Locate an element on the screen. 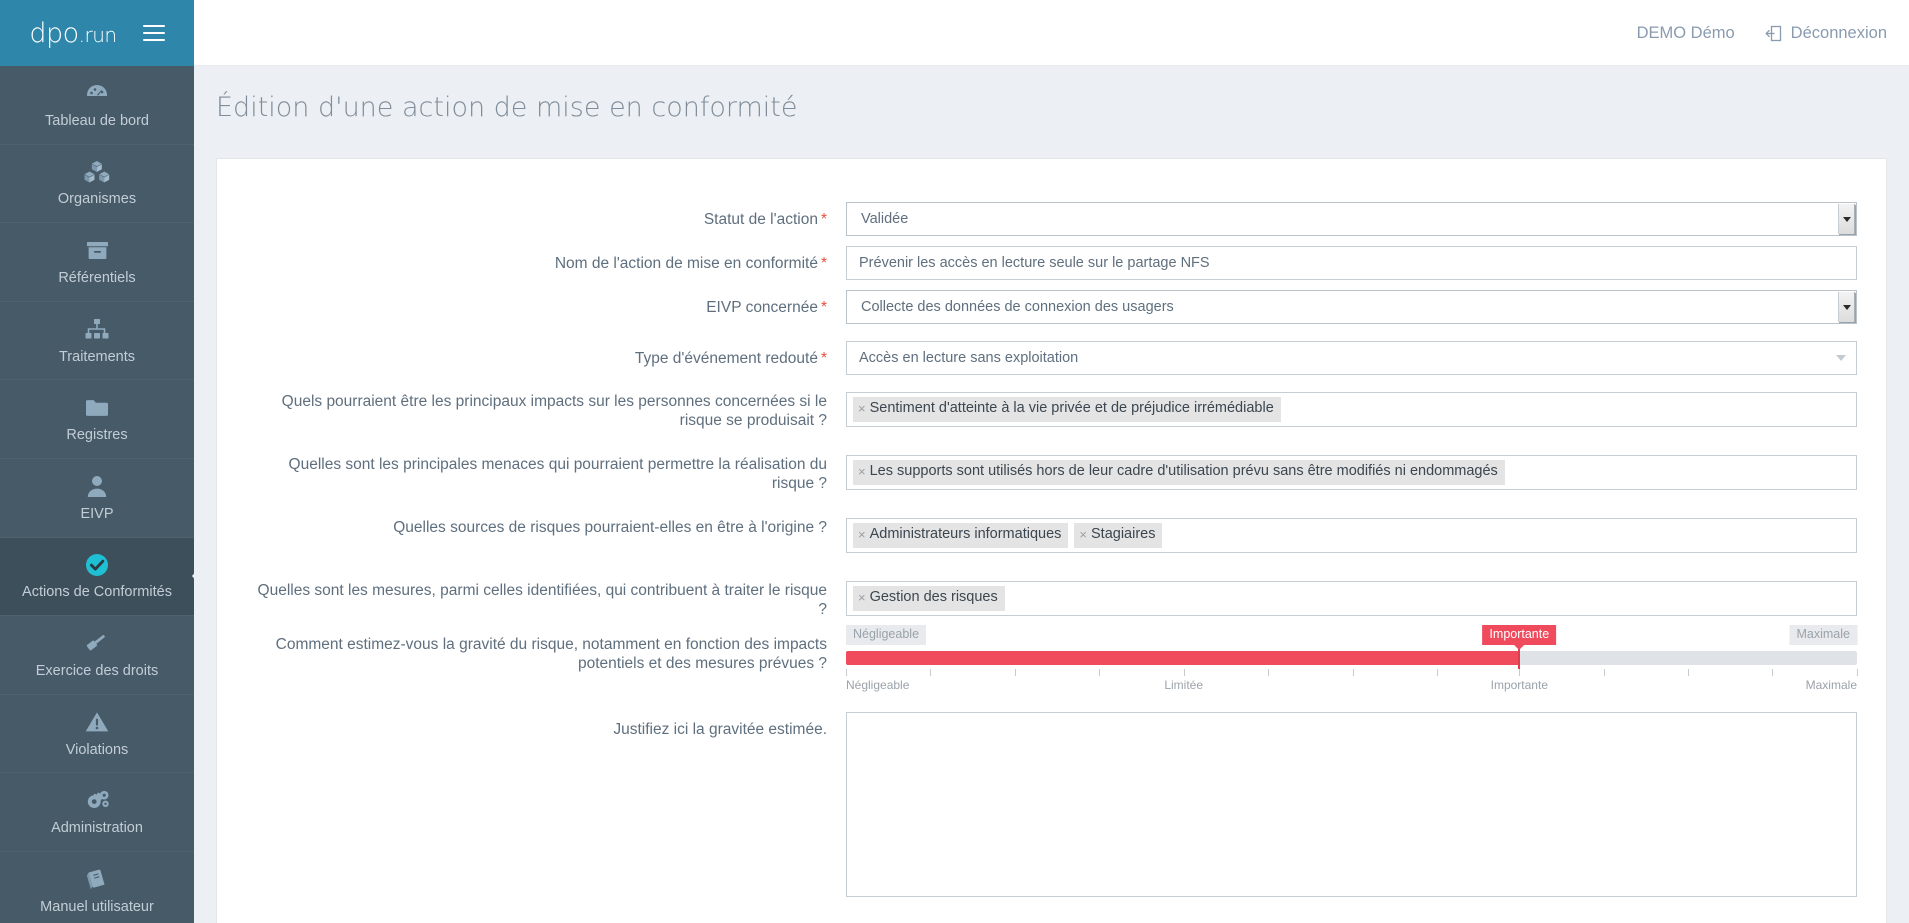 This screenshot has width=1909, height=923. slider-scale-label: Importante is located at coordinates (1519, 685).